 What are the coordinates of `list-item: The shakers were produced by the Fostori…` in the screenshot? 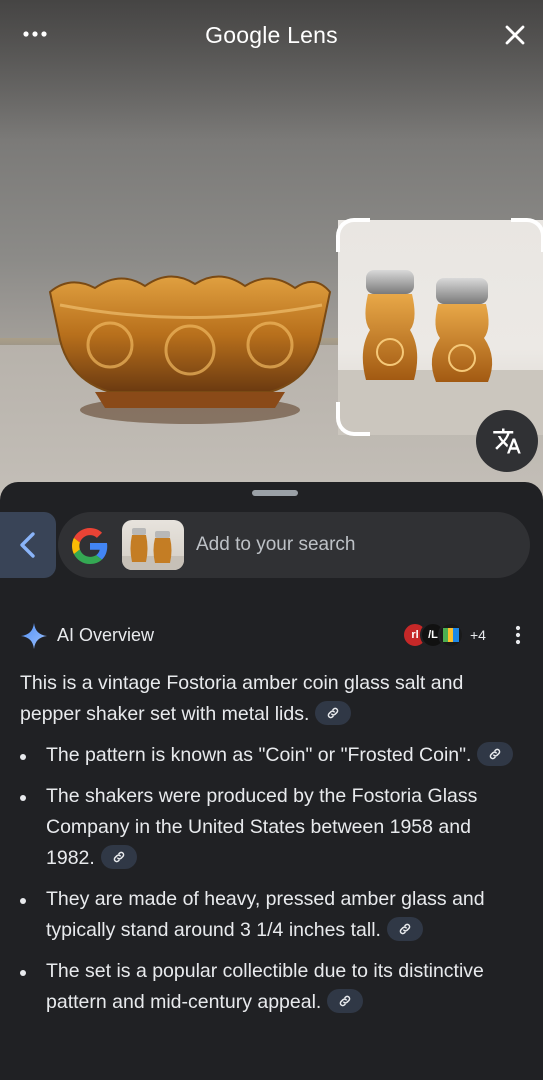 It's located at (272, 827).